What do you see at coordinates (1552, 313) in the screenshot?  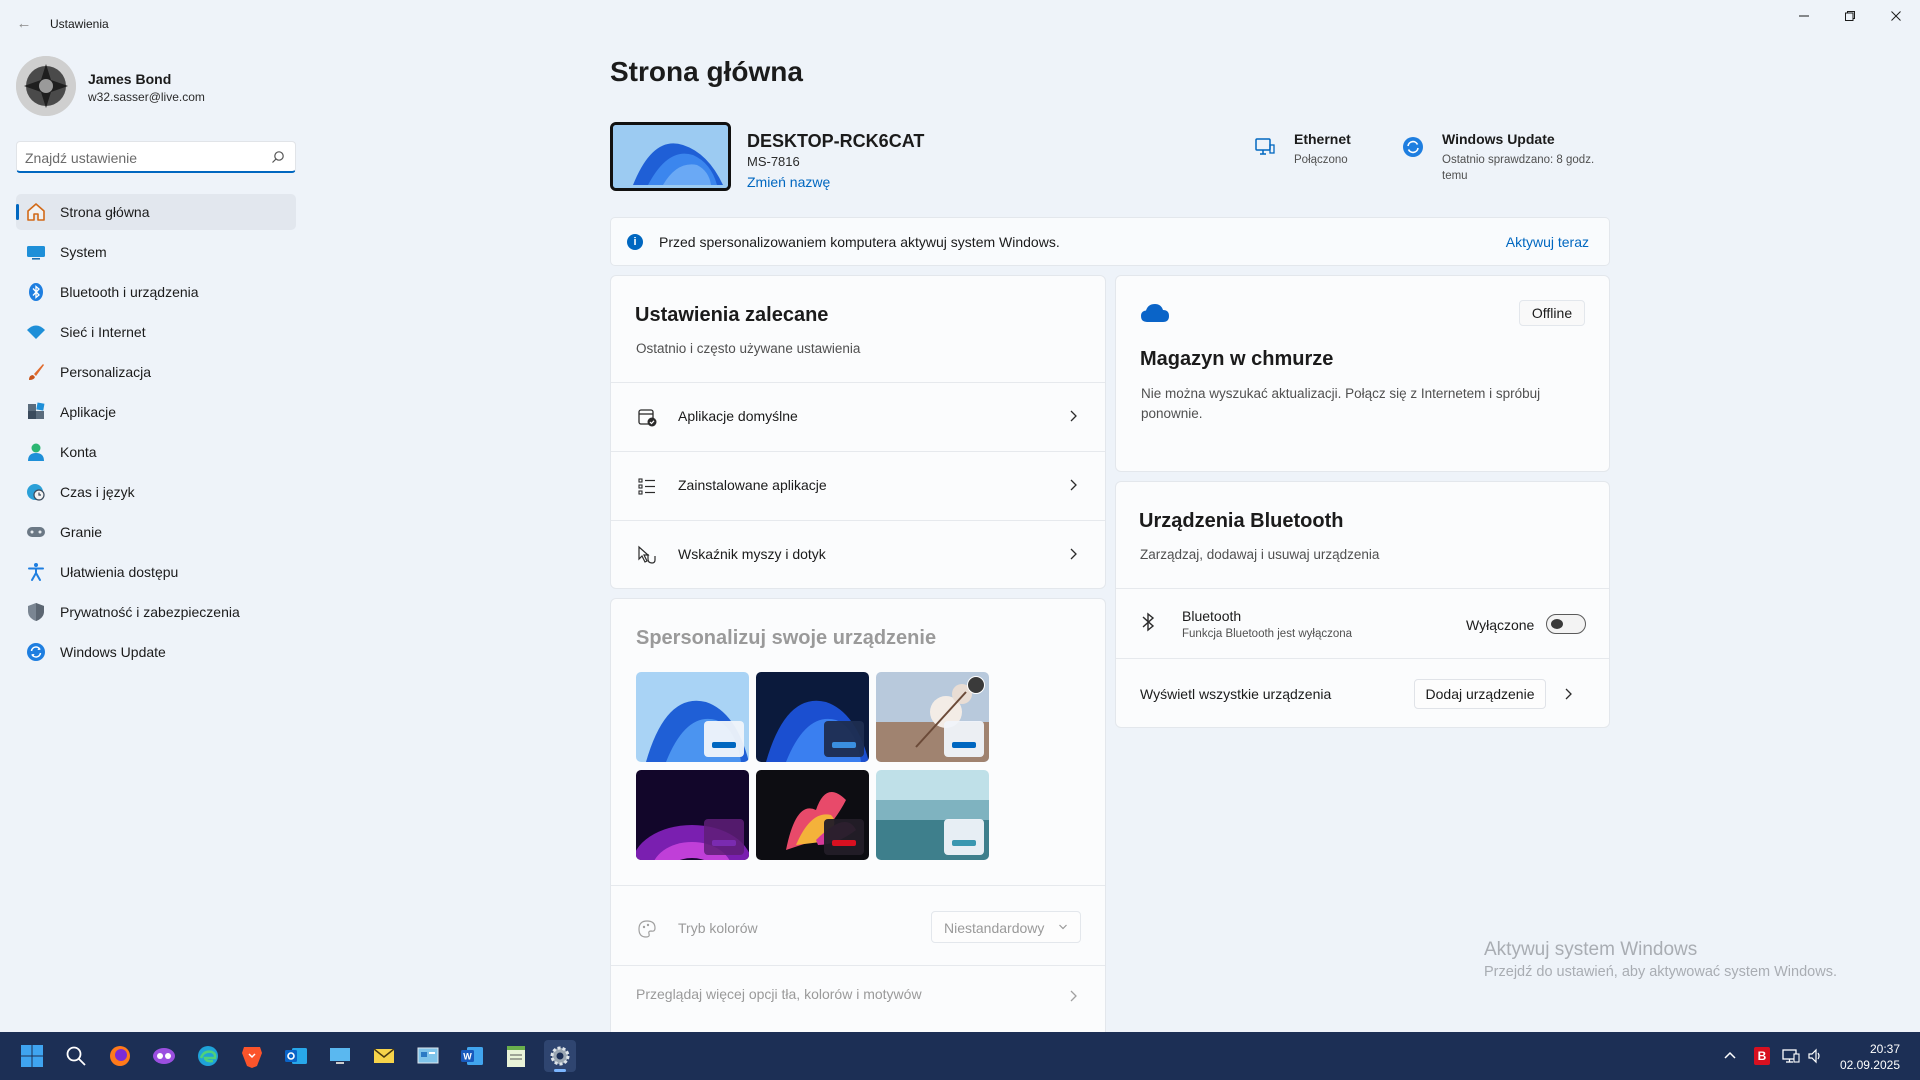 I see `offline-badge: Offline` at bounding box center [1552, 313].